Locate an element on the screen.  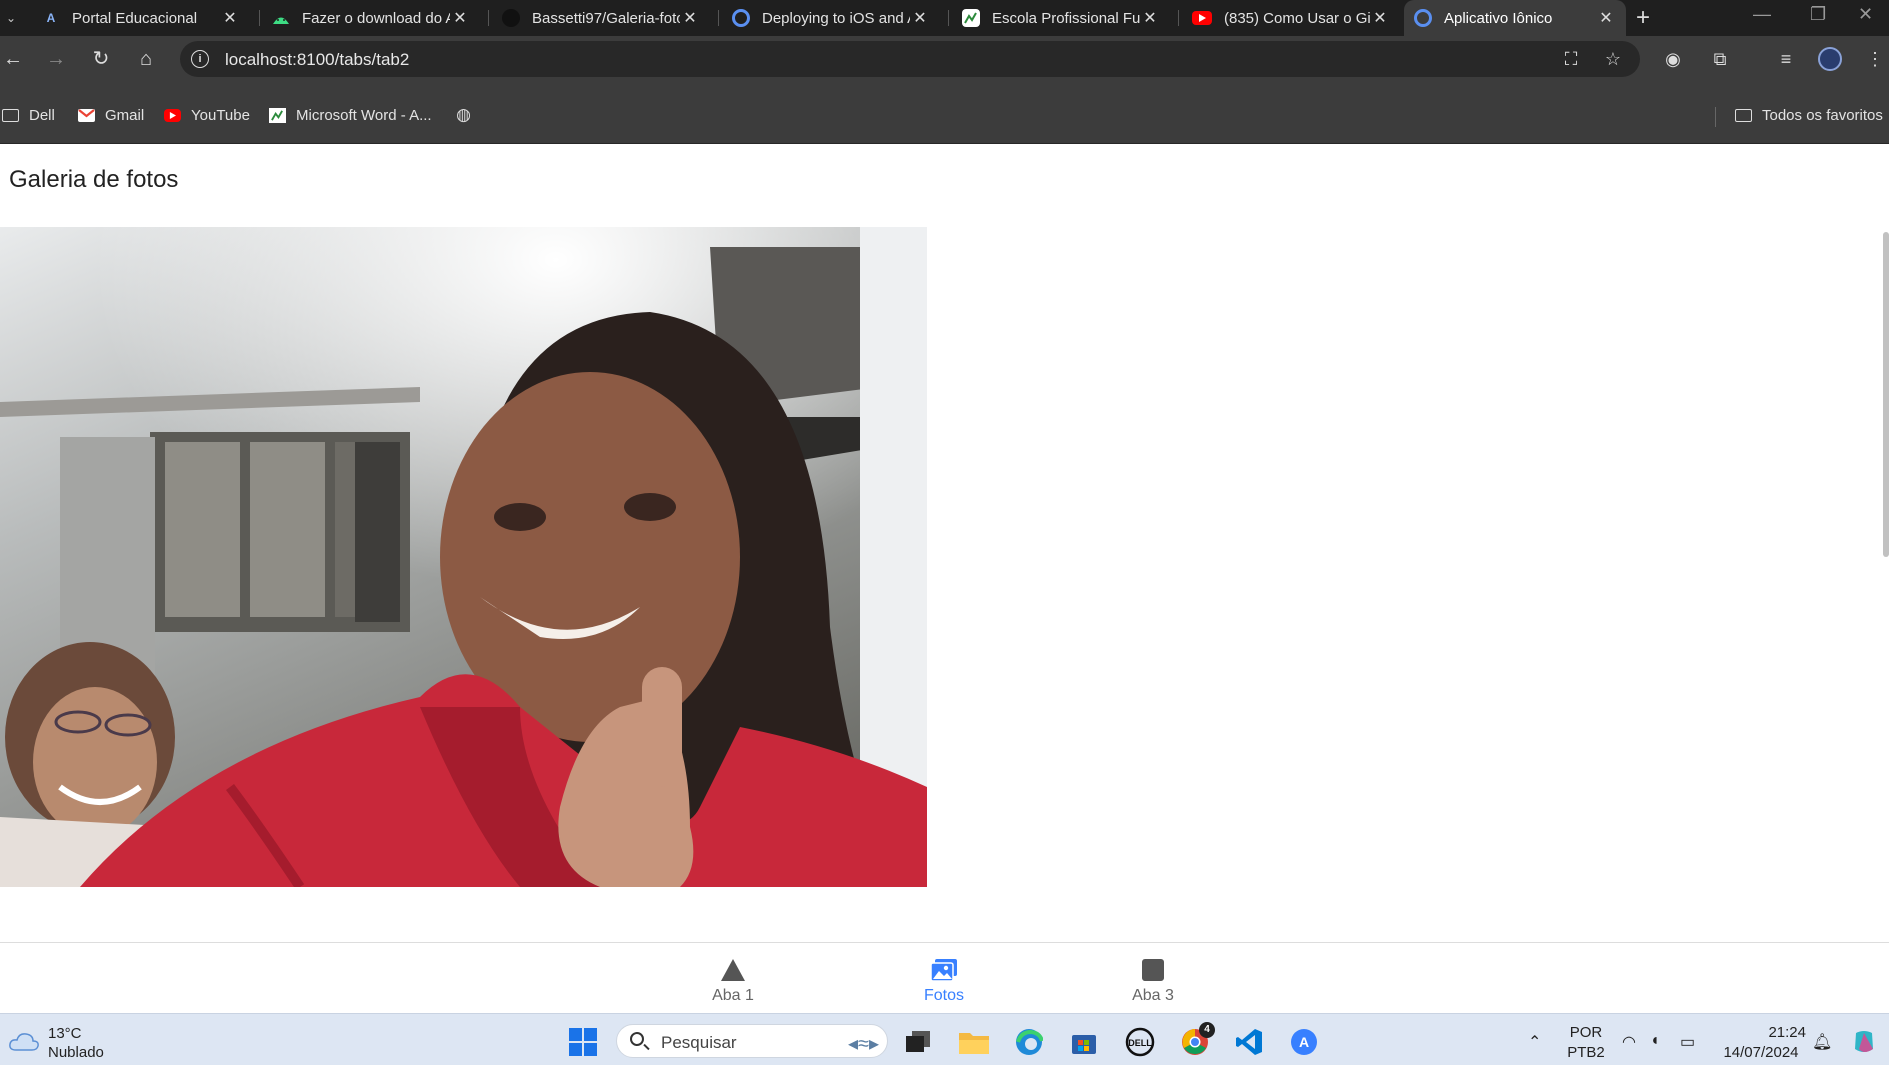
tab-aba-1: Aba 1 is located at coordinates (733, 981).